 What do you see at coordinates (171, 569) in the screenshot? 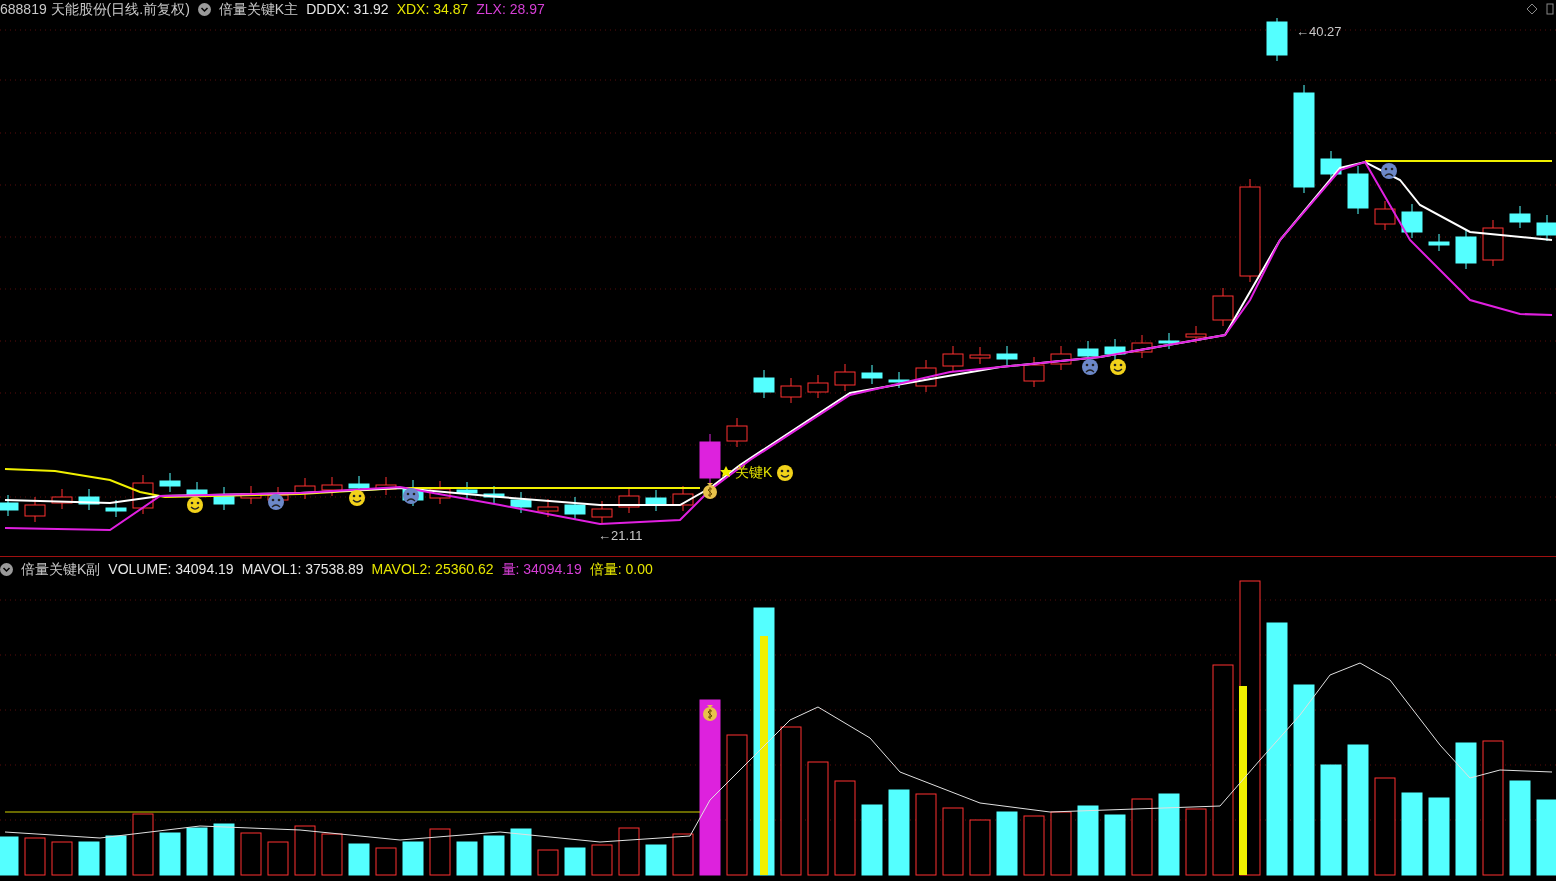
I see `indicator-value: VOLUME: 34094.19` at bounding box center [171, 569].